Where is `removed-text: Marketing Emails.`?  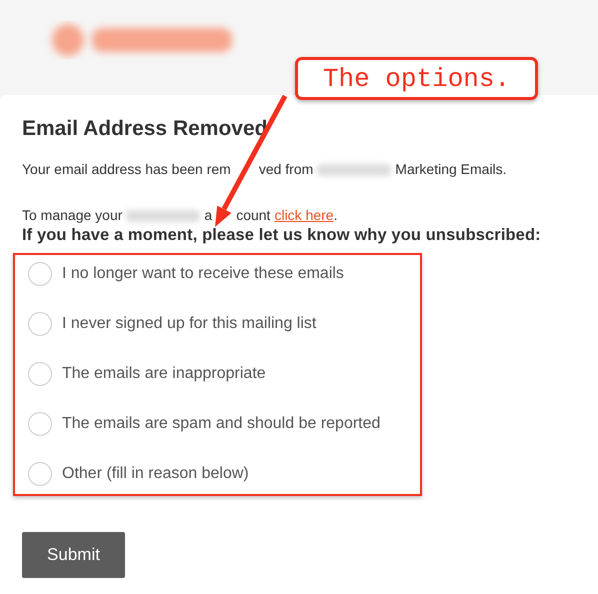
removed-text: Marketing Emails. is located at coordinates (451, 169).